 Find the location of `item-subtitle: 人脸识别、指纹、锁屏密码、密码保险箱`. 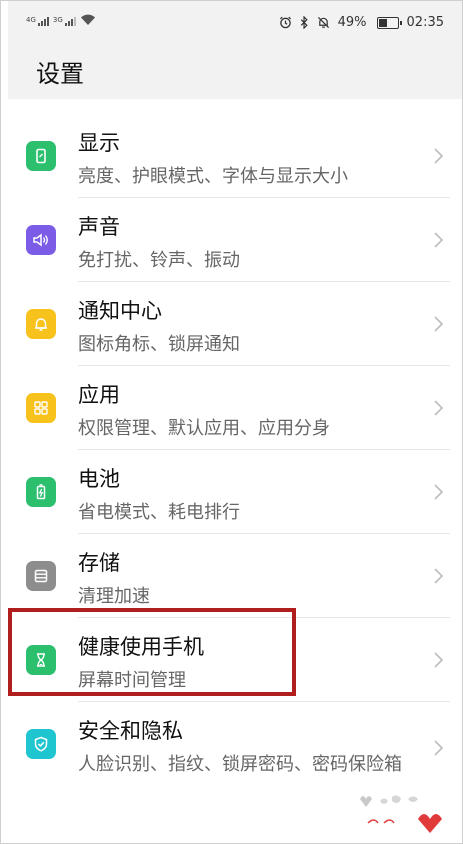

item-subtitle: 人脸识别、指纹、锁屏密码、密码保险箱 is located at coordinates (240, 764).